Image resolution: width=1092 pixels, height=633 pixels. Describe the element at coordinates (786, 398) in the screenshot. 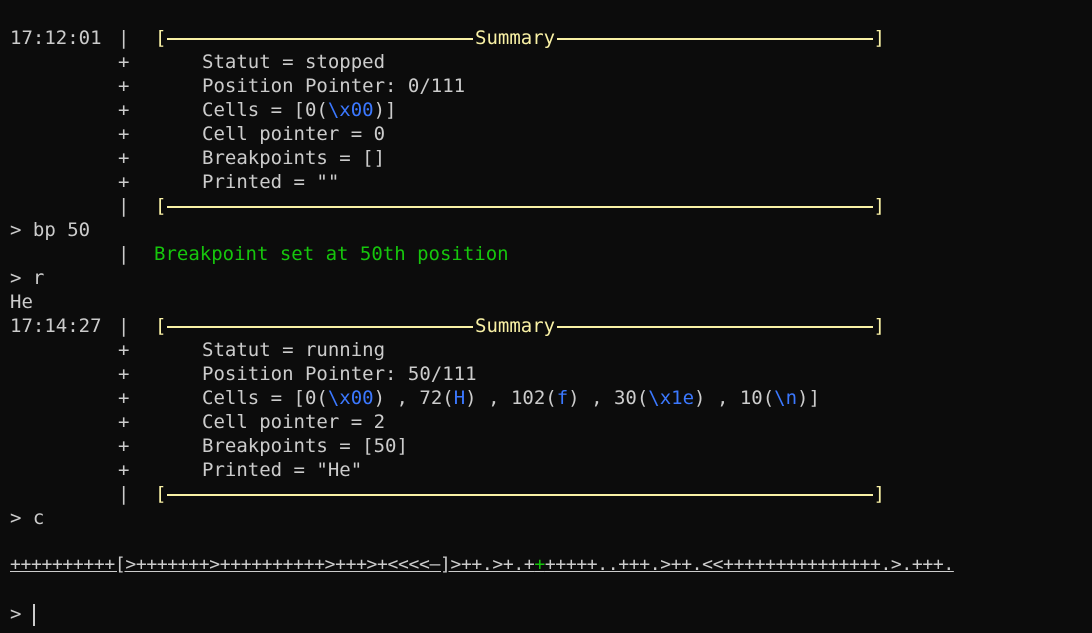

I see `escape-value: \n` at that location.